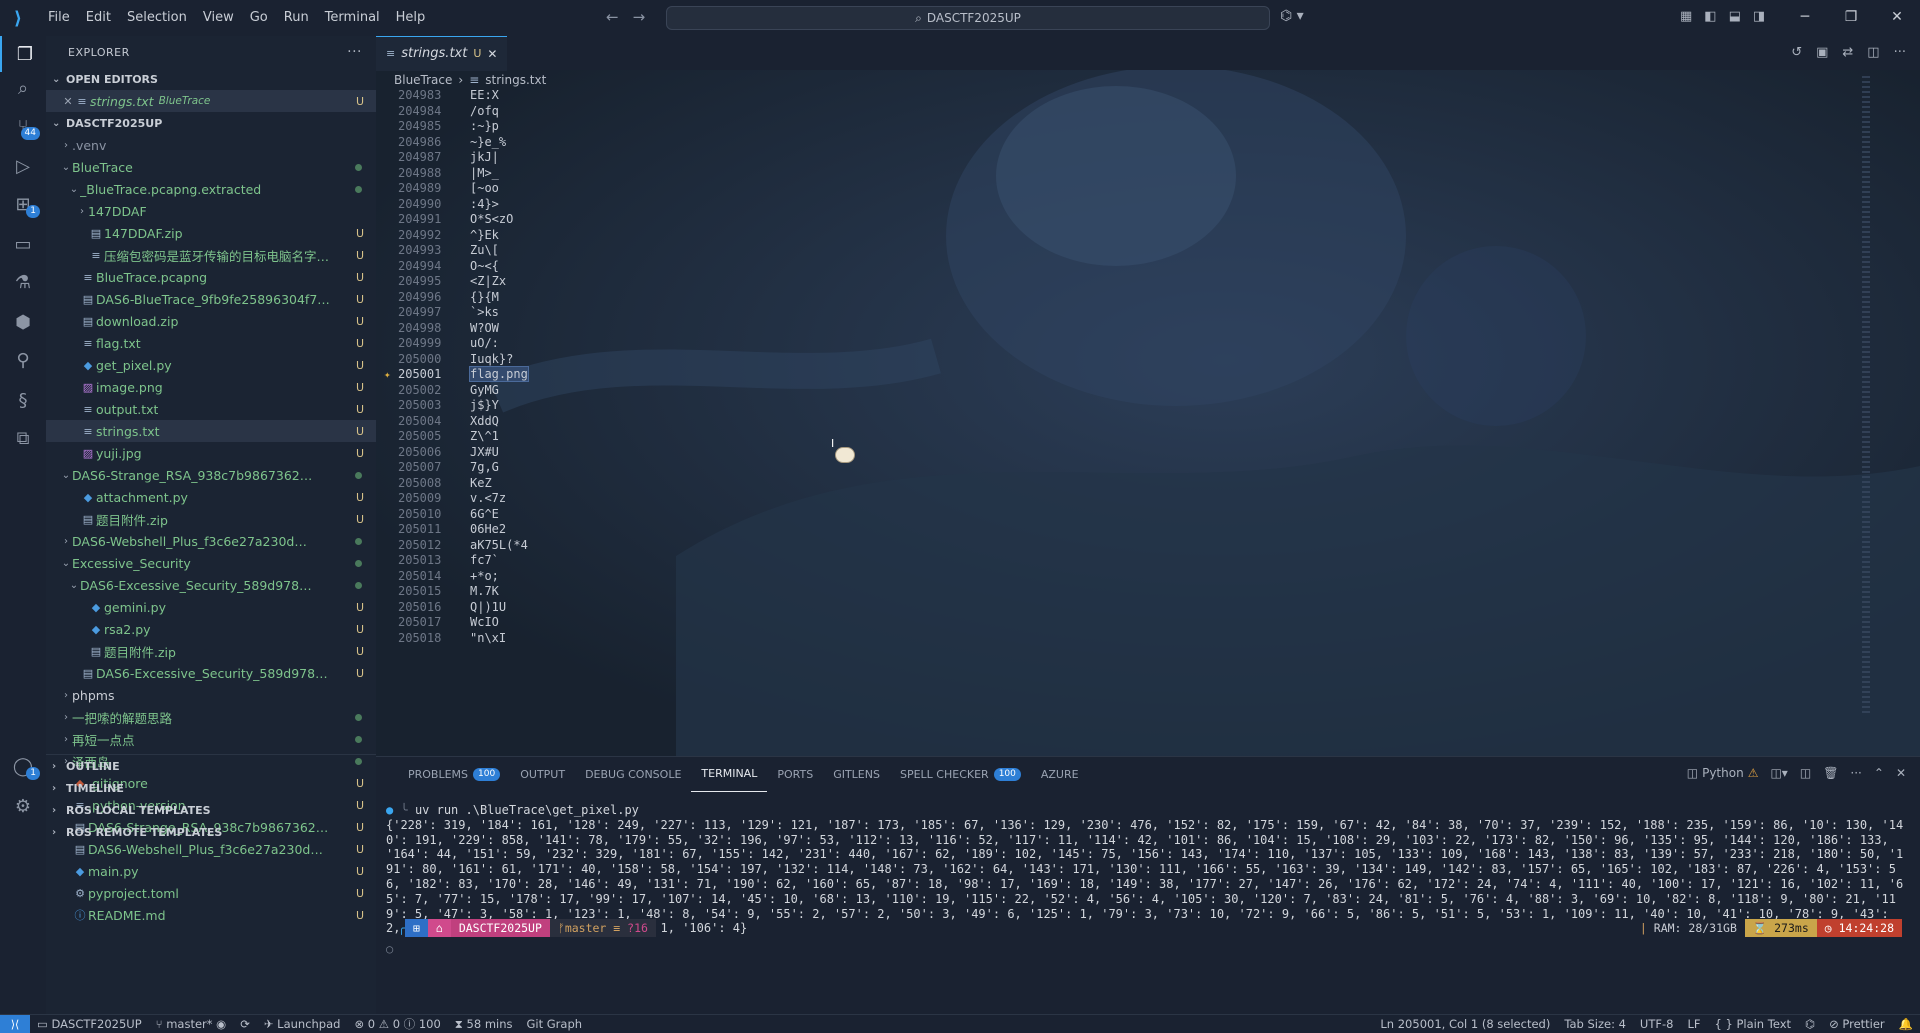 The image size is (1920, 1033). Describe the element at coordinates (211, 409) in the screenshot. I see `file-item: ≡ output.txt U` at that location.